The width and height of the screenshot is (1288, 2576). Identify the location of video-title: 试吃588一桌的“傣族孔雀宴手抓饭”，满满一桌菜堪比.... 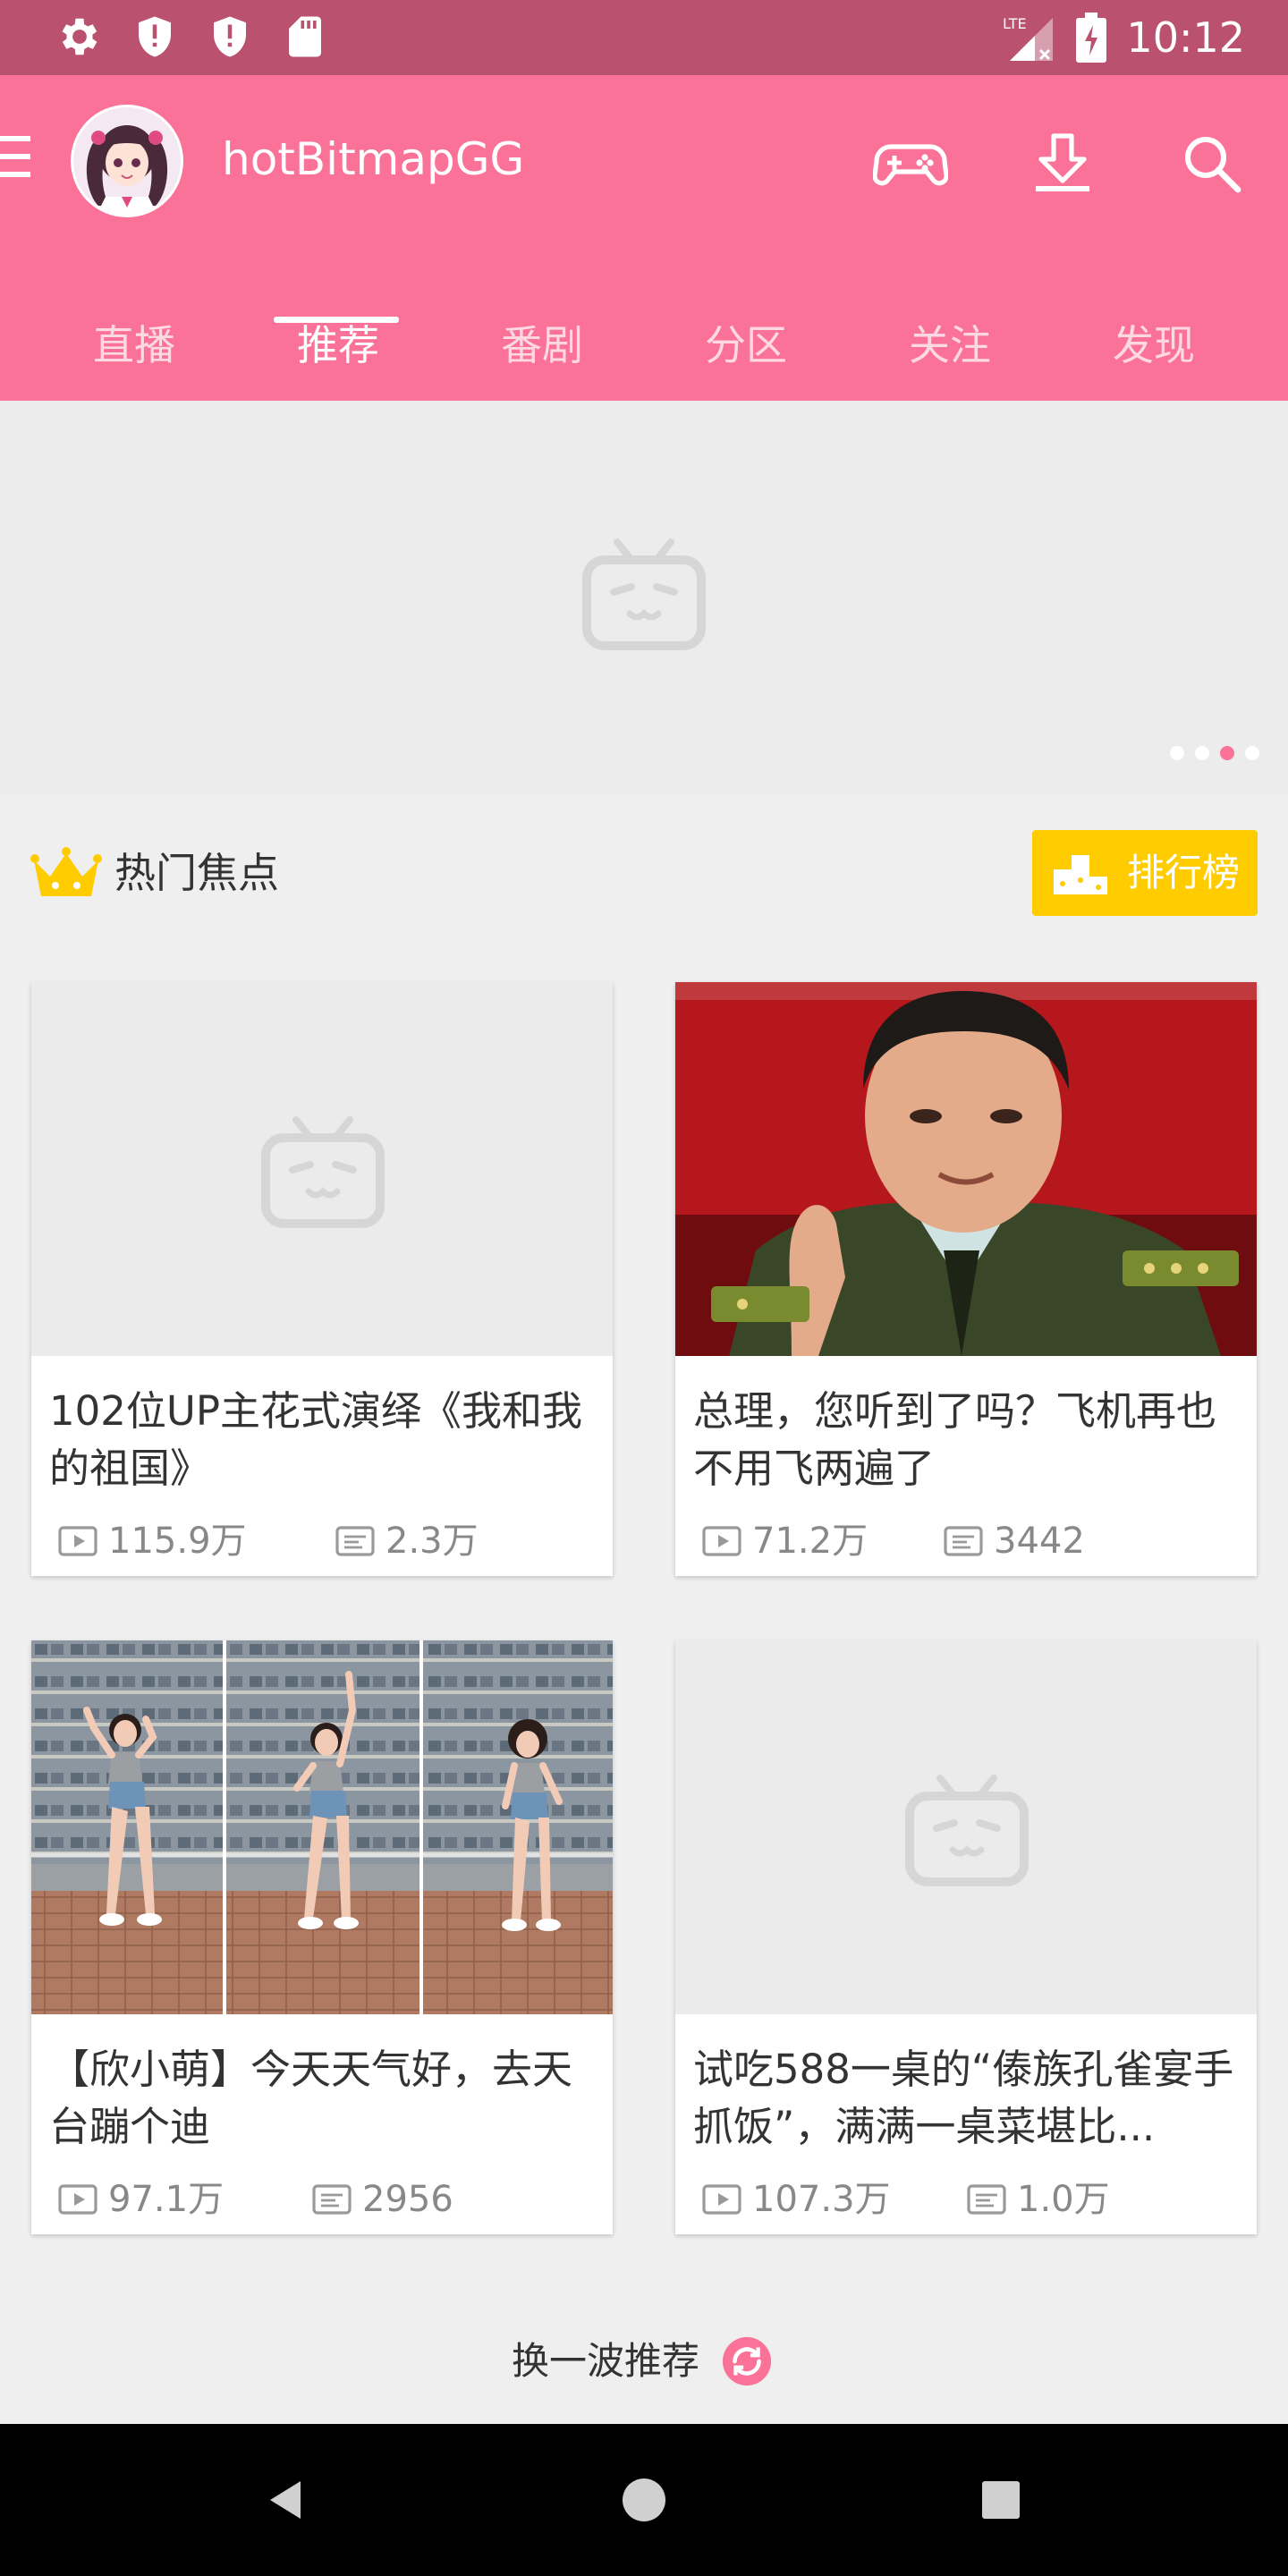
(963, 2098).